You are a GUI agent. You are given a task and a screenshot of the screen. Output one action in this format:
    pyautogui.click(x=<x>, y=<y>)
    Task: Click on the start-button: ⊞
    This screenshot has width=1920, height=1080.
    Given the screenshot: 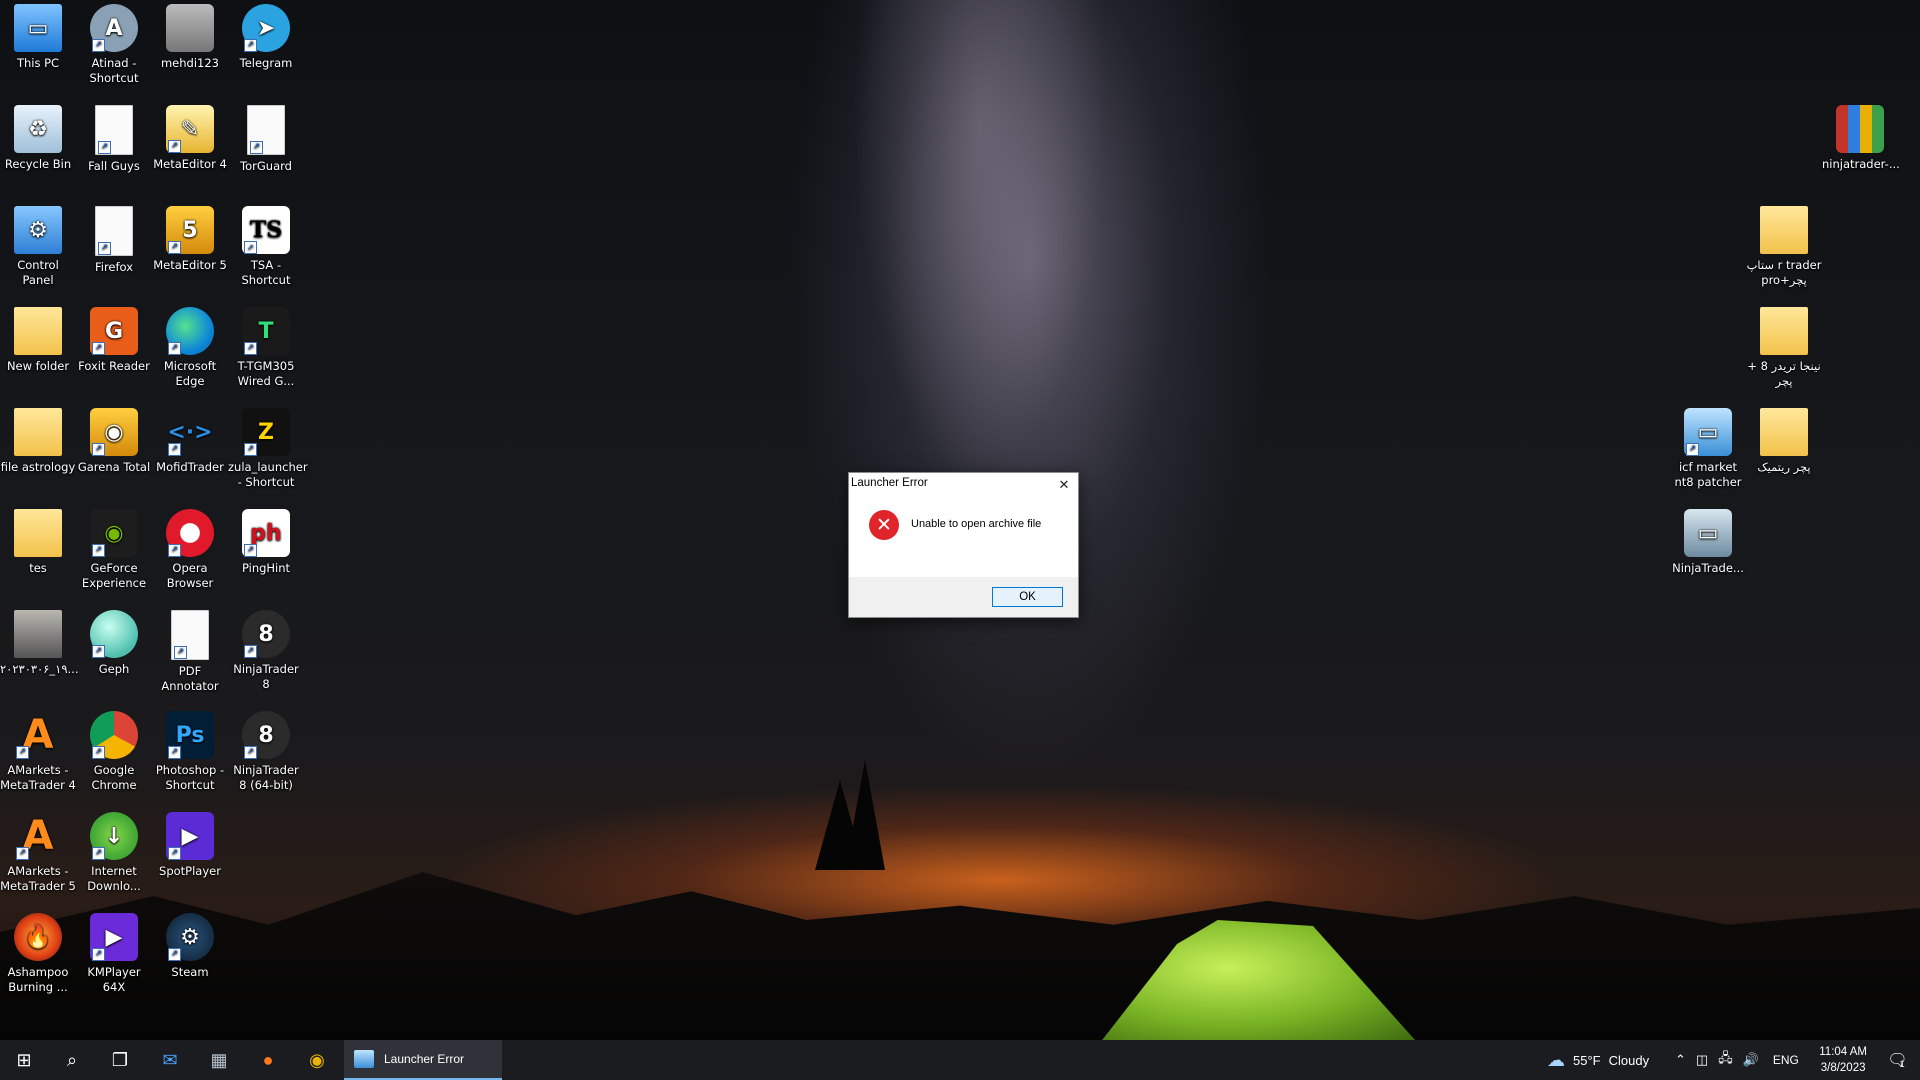 What is the action you would take?
    pyautogui.click(x=24, y=1060)
    